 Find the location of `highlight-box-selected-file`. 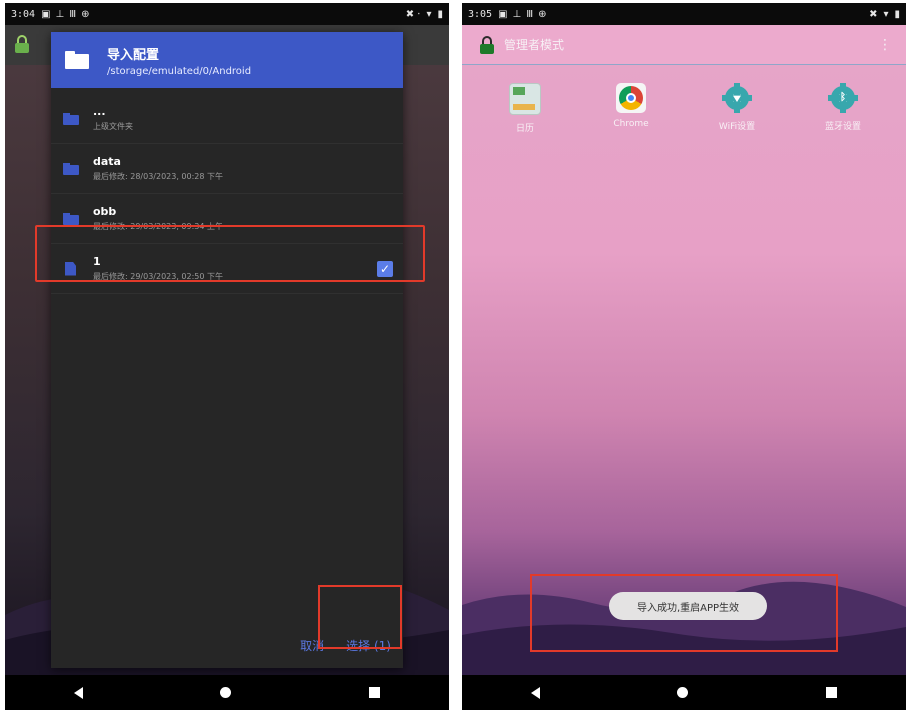

highlight-box-selected-file is located at coordinates (230, 253).